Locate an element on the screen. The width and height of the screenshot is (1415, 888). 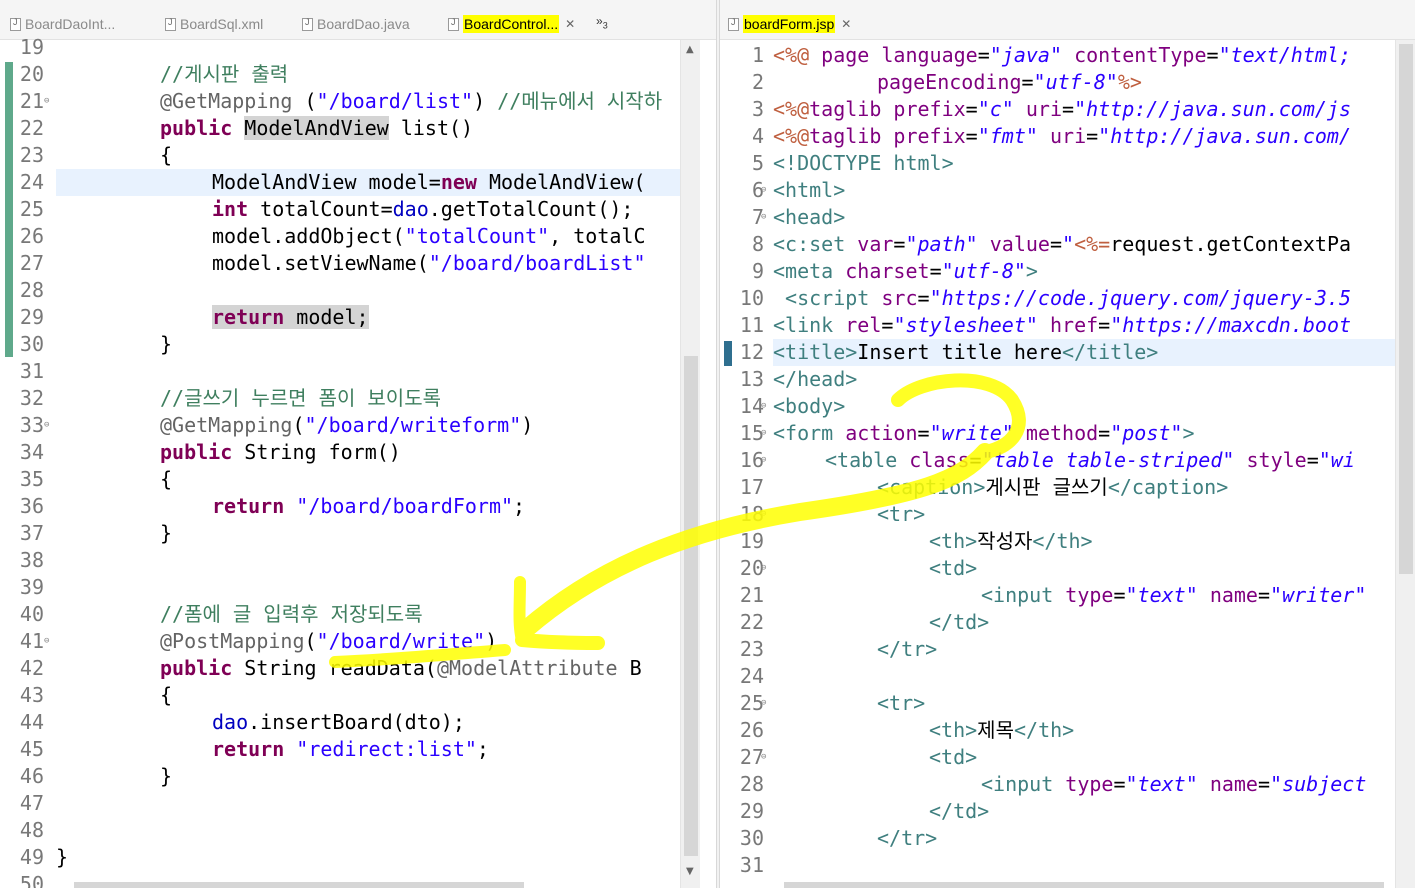
code-text: public String readData(@ModelAttribute B is located at coordinates (401, 668).